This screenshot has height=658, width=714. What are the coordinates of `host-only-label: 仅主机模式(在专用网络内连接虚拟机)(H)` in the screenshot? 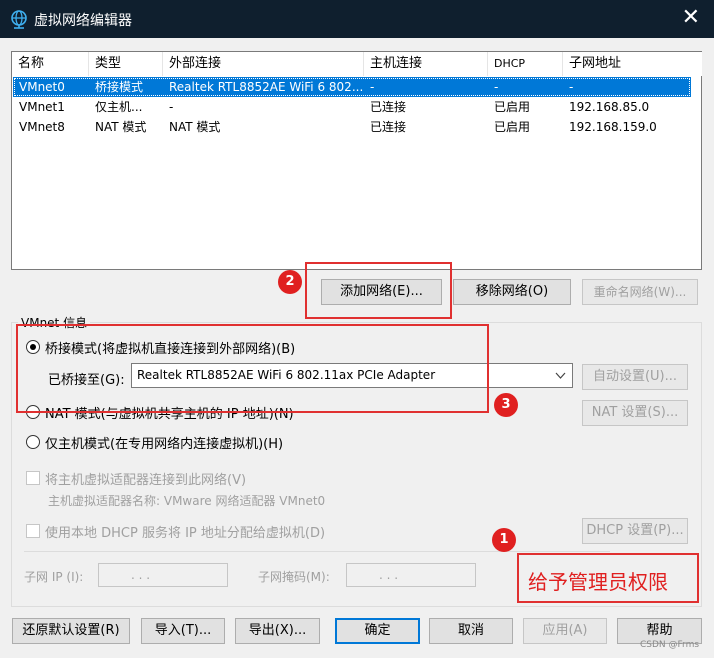 It's located at (164, 442).